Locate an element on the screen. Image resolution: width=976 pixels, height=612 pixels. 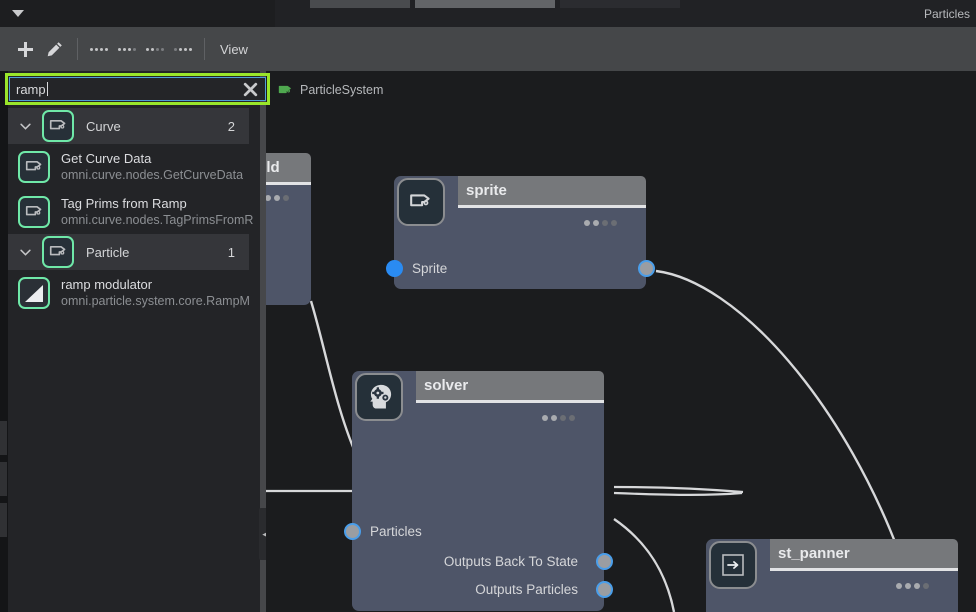
node-title: st_panner is located at coordinates (814, 553).